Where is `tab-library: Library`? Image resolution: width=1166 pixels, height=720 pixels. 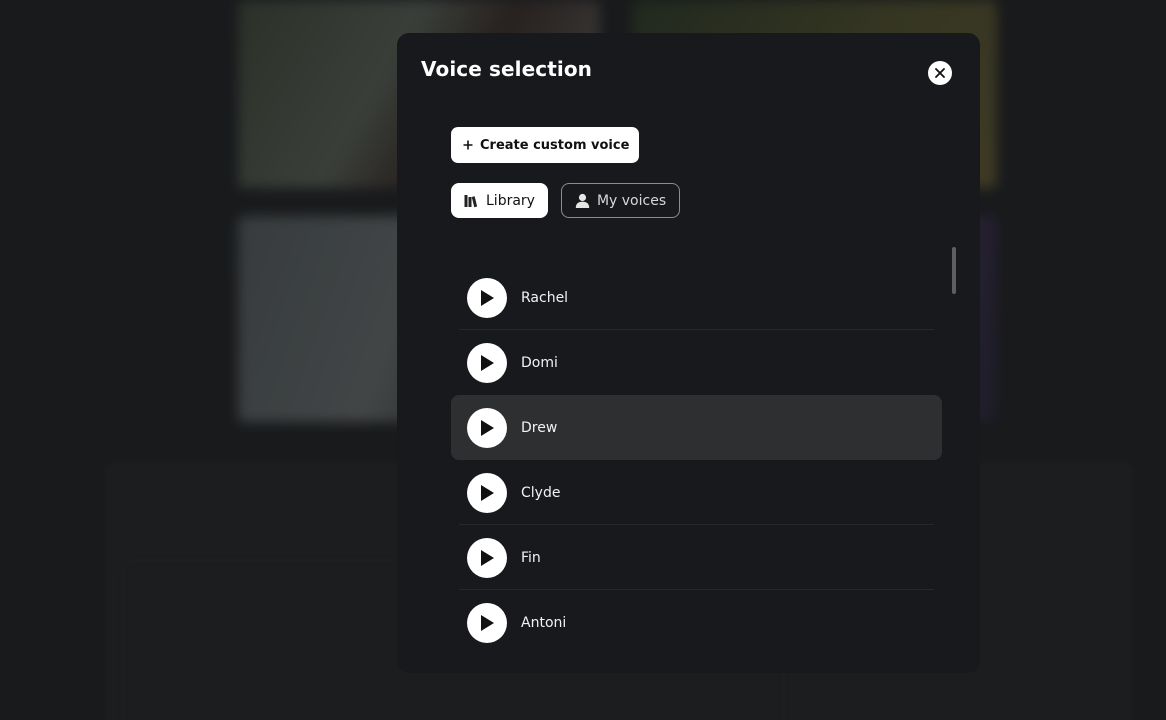
tab-library: Library is located at coordinates (499, 200).